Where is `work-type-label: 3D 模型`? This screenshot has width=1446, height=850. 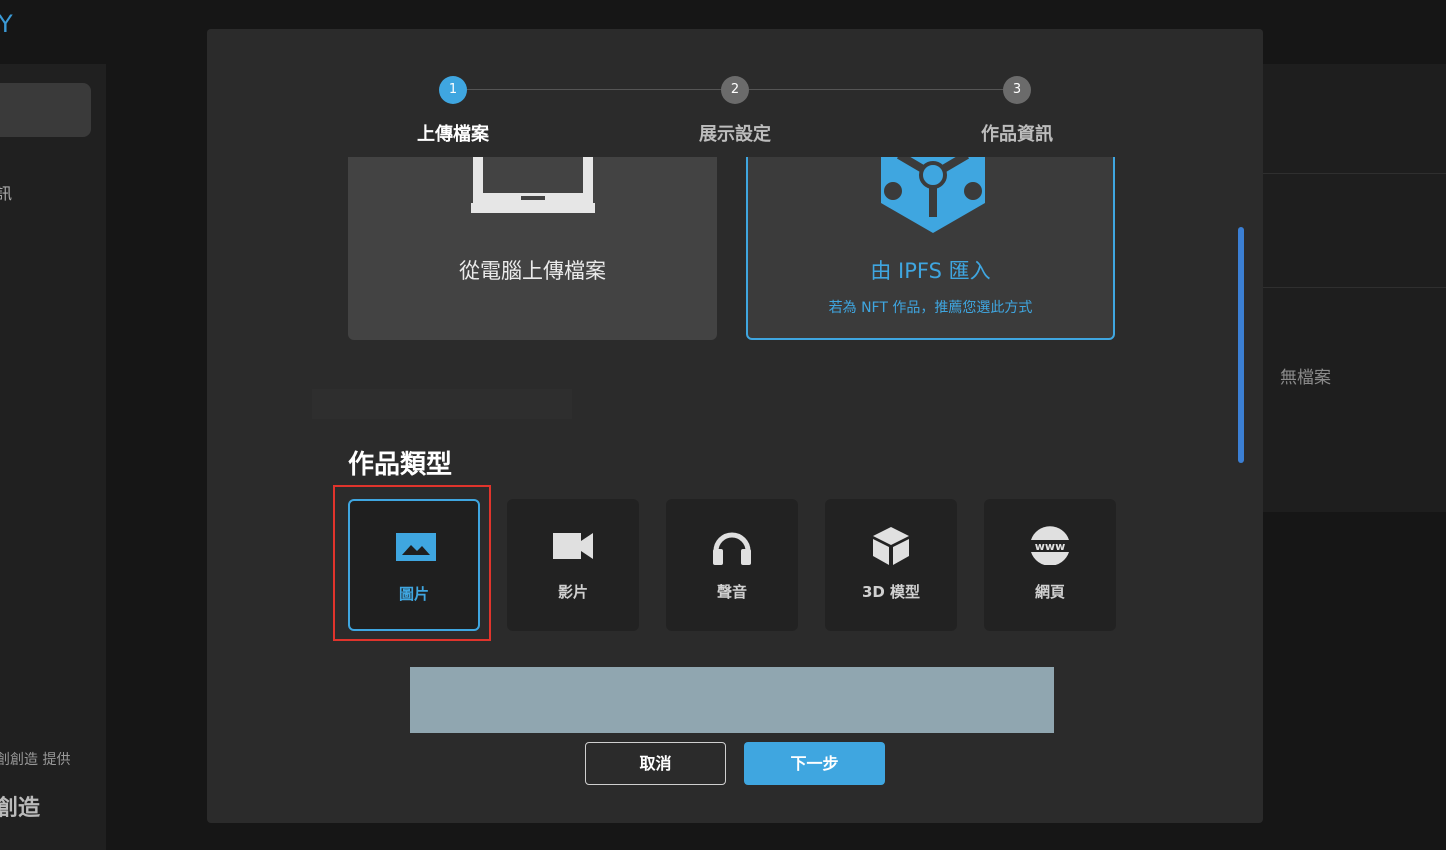
work-type-label: 3D 模型 is located at coordinates (891, 592).